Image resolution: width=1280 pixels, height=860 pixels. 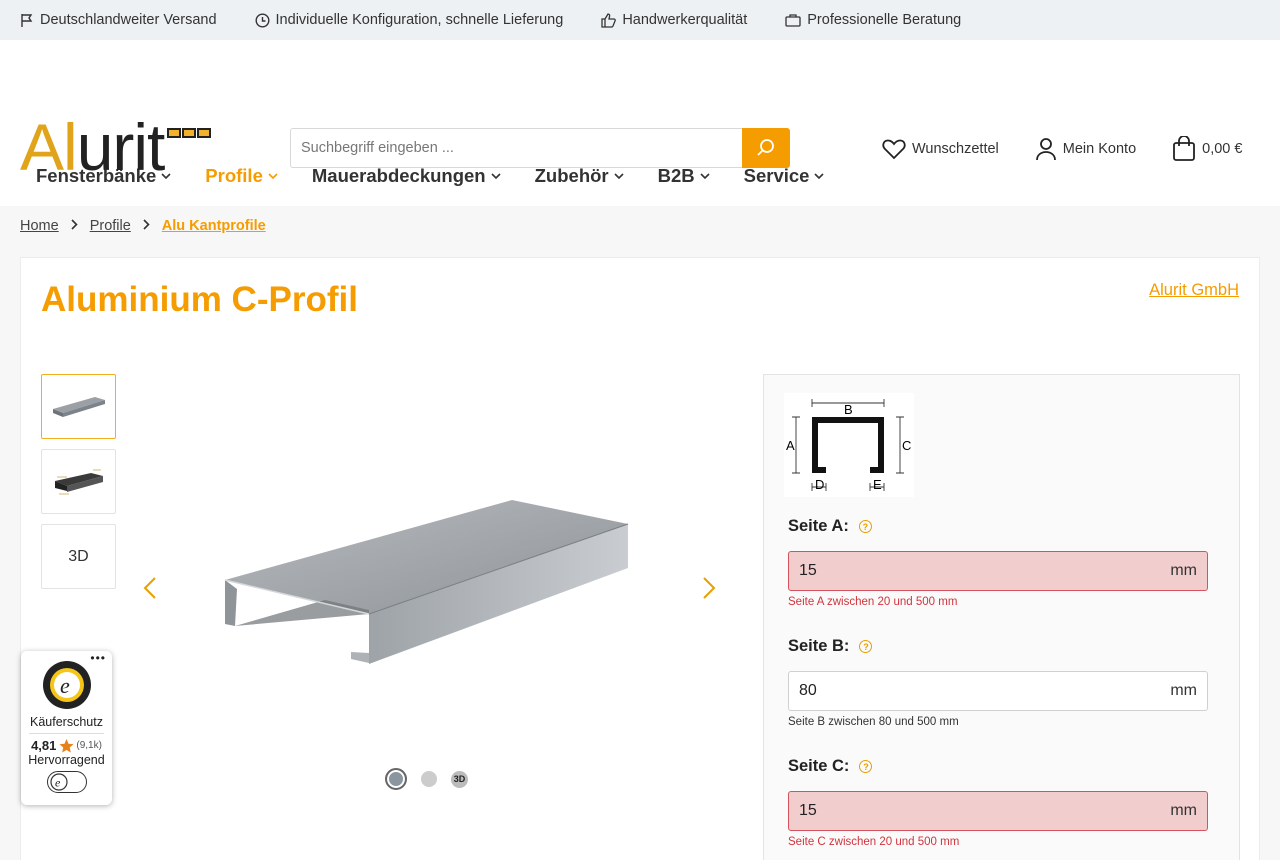 What do you see at coordinates (1099, 149) in the screenshot?
I see `account-label: Mein Konto` at bounding box center [1099, 149].